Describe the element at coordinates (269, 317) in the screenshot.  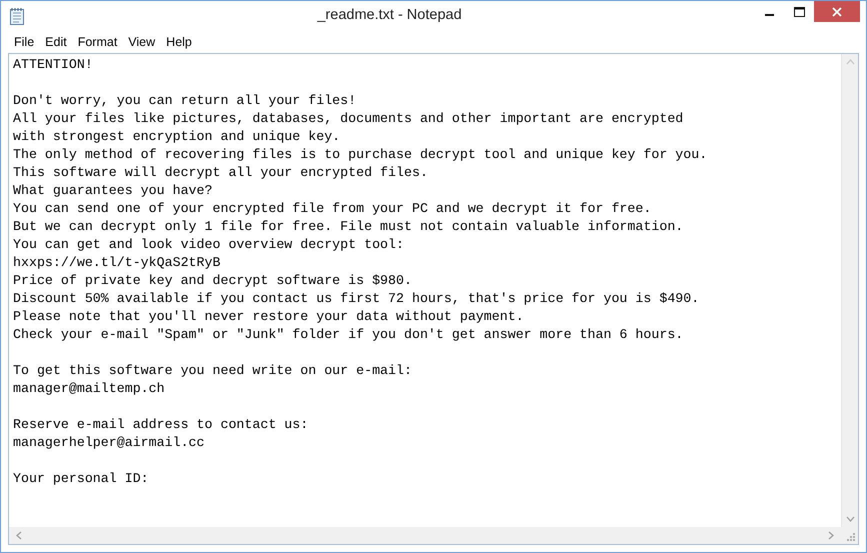
I see `text-line: Please note that you'll never restore your data without payment.` at that location.